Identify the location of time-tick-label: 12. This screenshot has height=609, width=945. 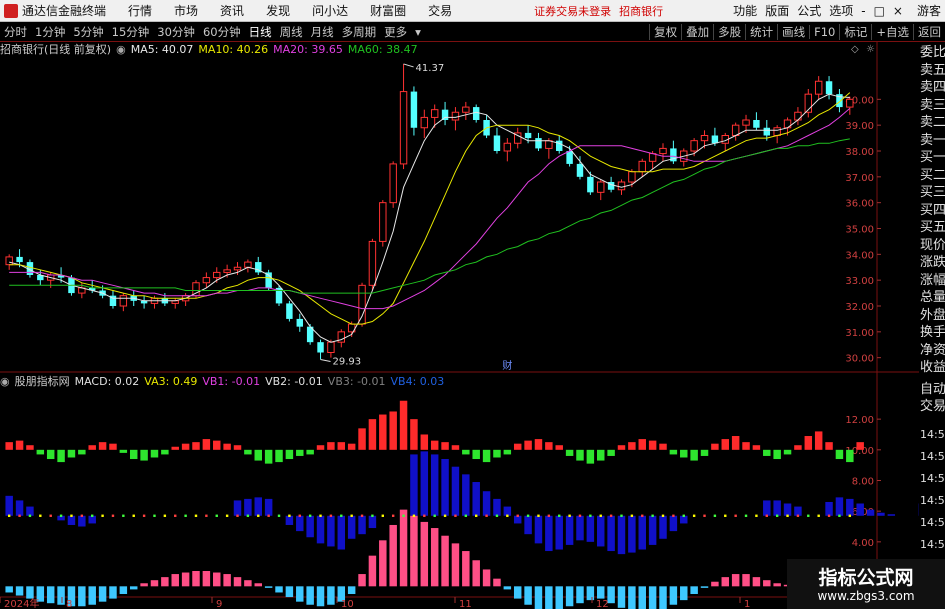
(602, 604).